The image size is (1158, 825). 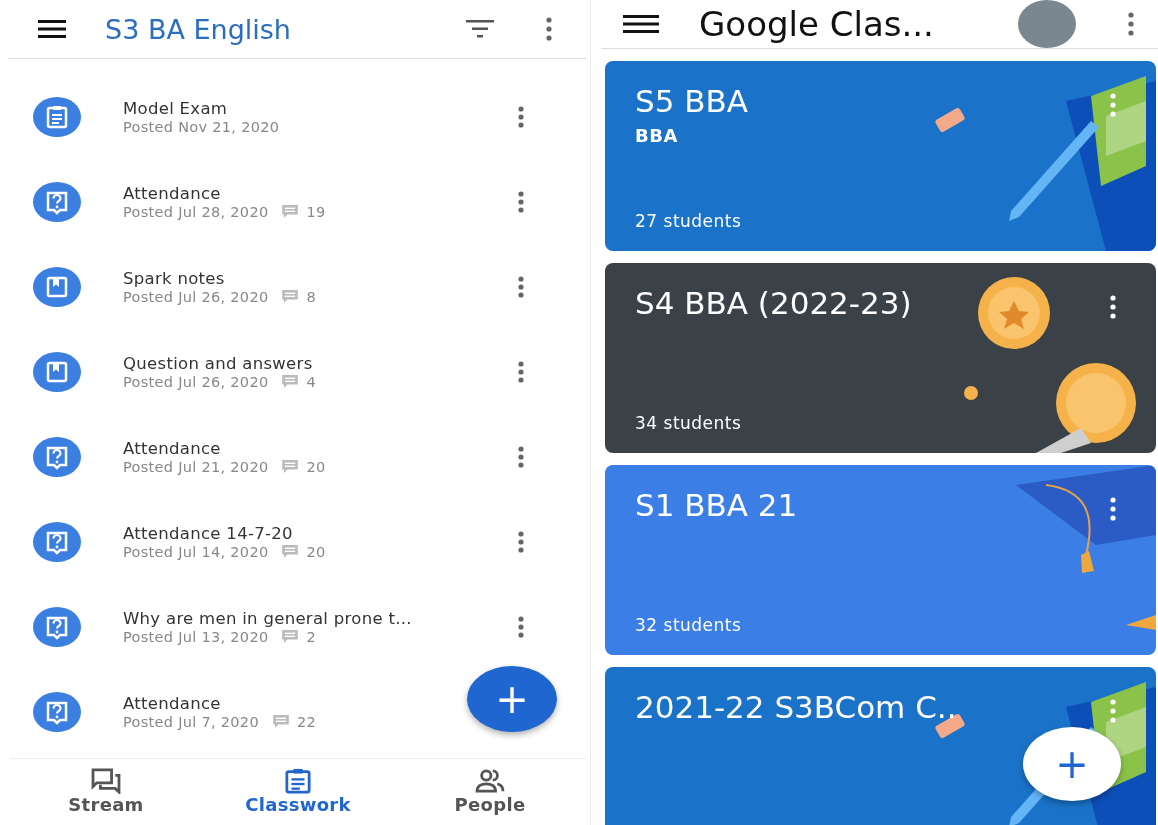 What do you see at coordinates (196, 551) in the screenshot?
I see `posted-date: Posted Jul 14, 2020` at bounding box center [196, 551].